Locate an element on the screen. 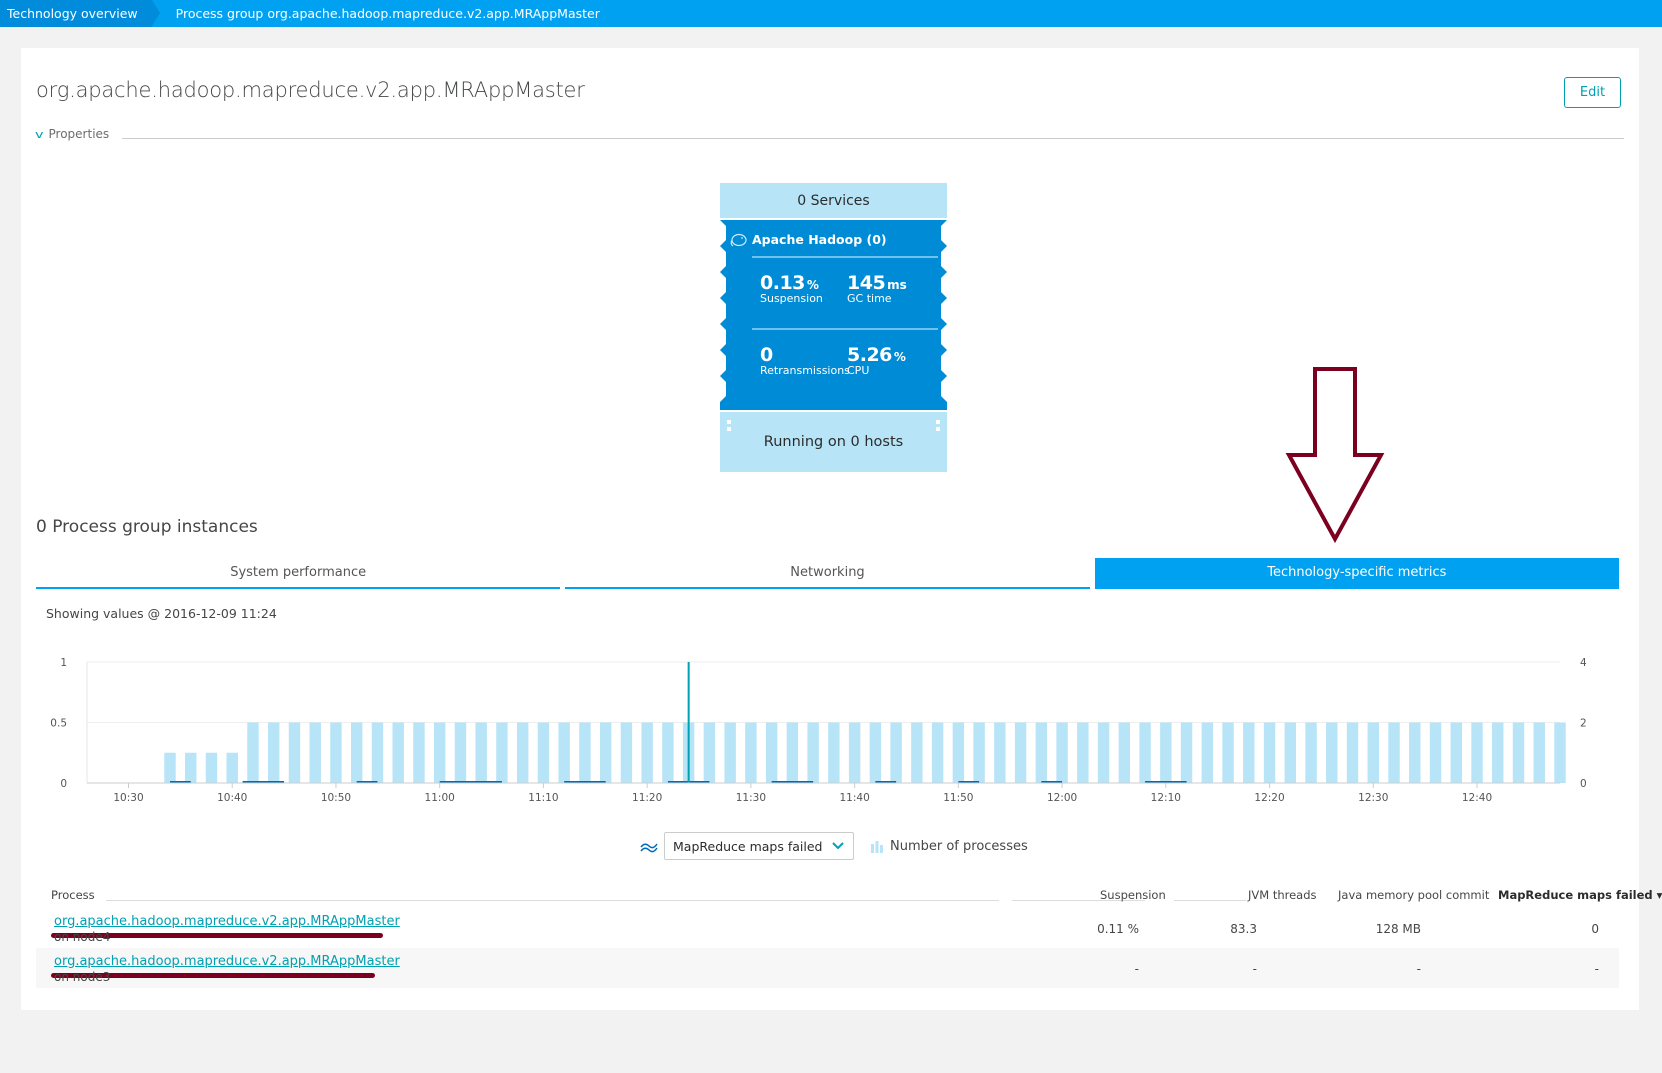 The image size is (1662, 1073). column-header-java-memory: Java memory pool commit is located at coordinates (1413, 895).